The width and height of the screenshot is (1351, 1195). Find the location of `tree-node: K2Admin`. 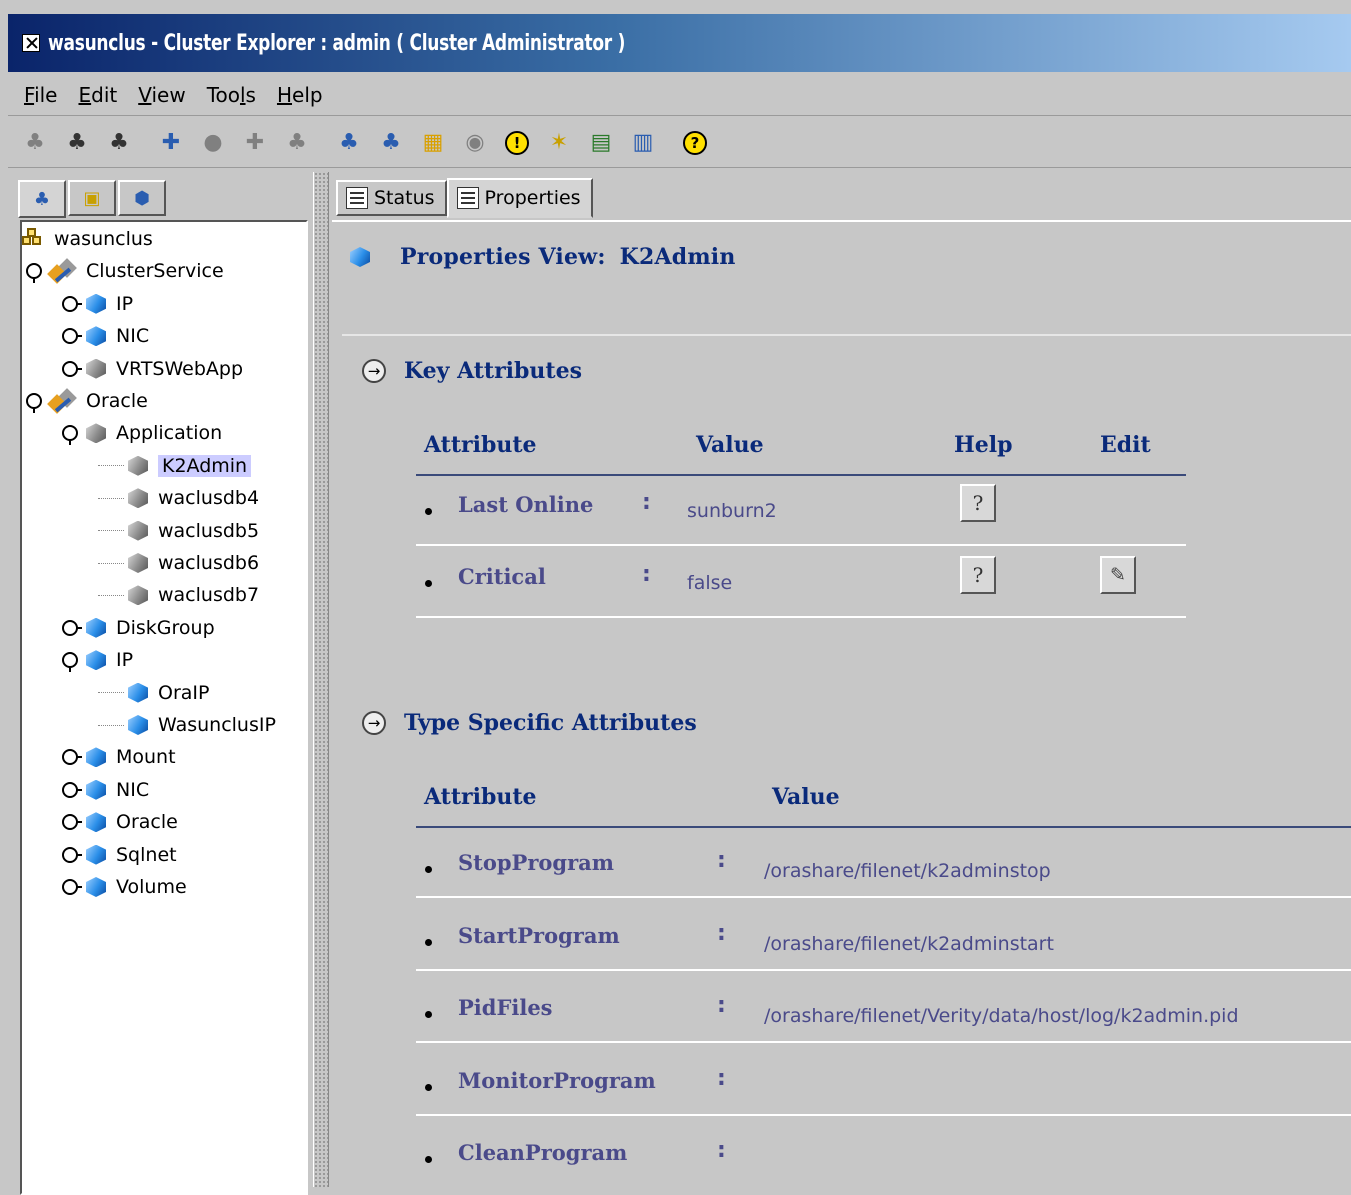

tree-node: K2Admin is located at coordinates (175, 466).